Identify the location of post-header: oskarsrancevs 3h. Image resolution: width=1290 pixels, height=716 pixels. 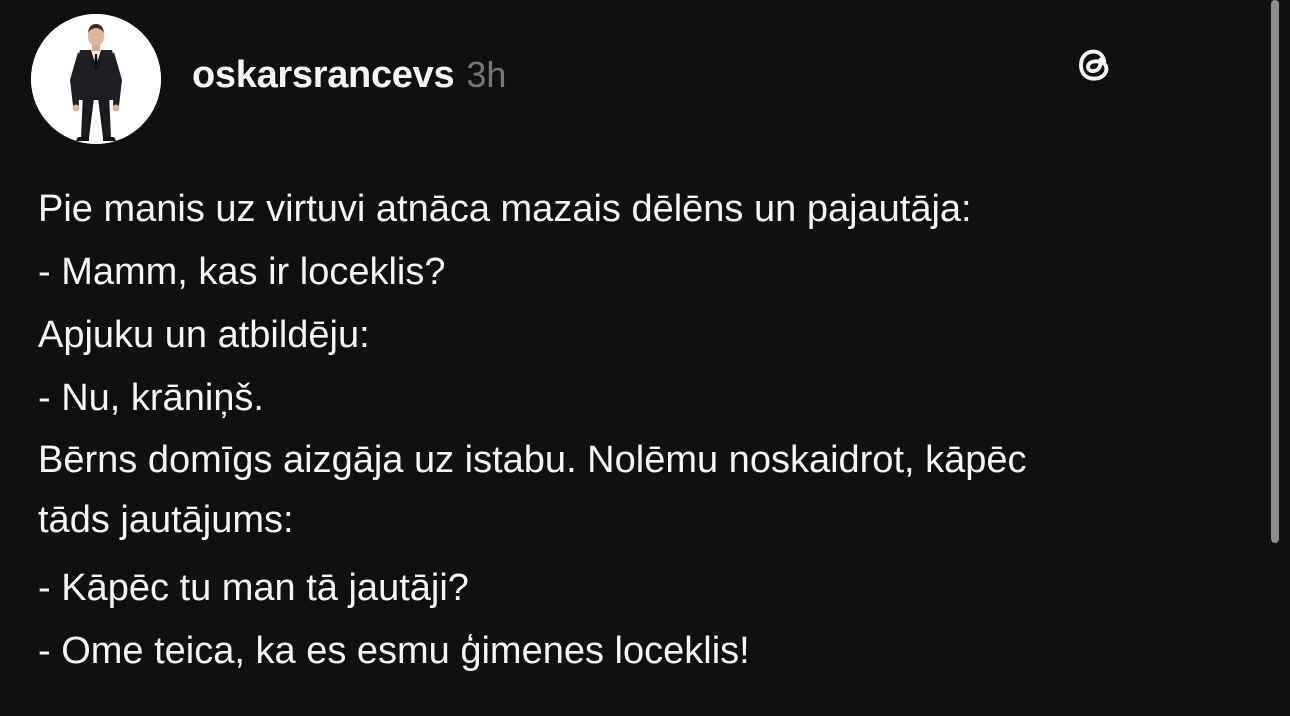
(349, 80).